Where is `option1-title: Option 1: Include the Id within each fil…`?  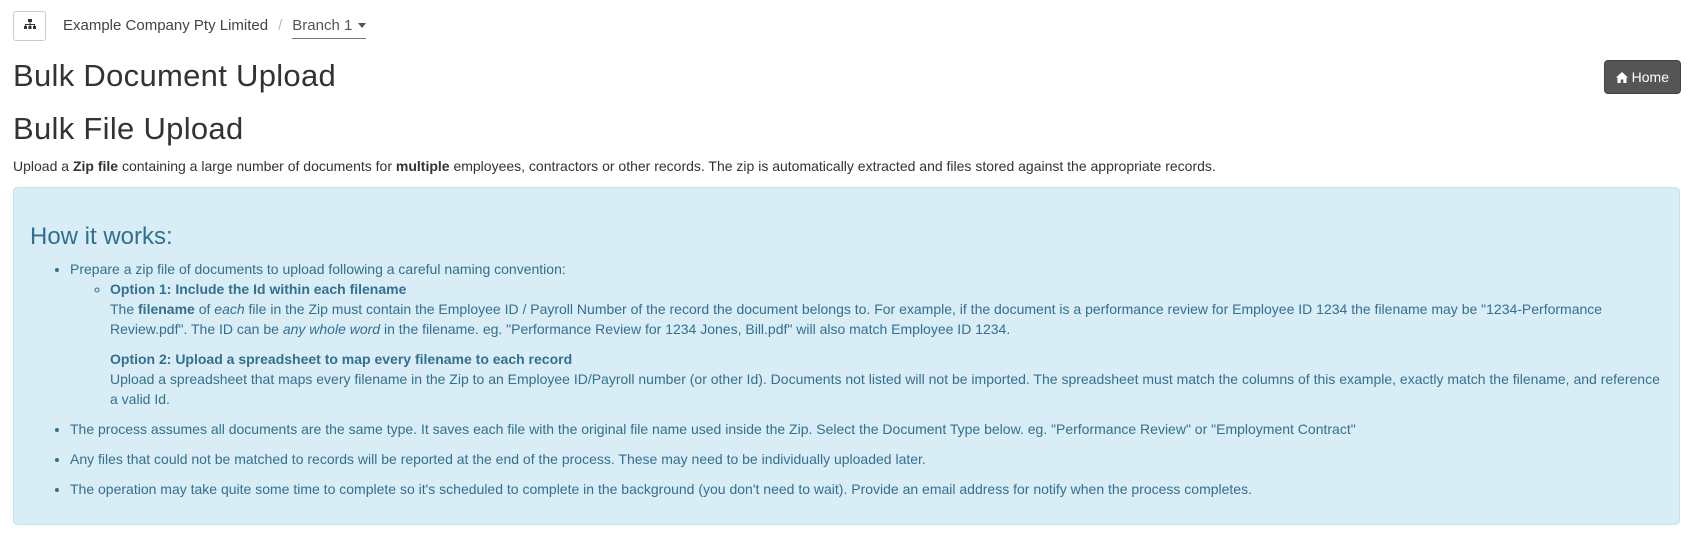 option1-title: Option 1: Include the Id within each fil… is located at coordinates (258, 289).